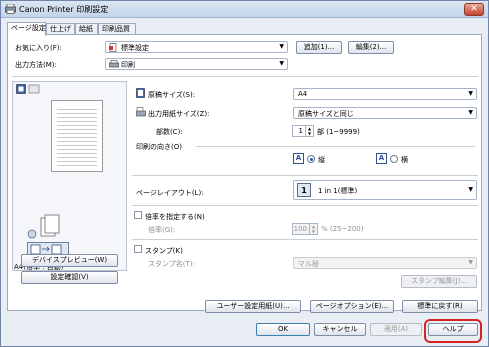 This screenshot has height=347, width=489. What do you see at coordinates (179, 114) in the screenshot?
I see `output-paper-size-label: 出力用紙サイズ(Z):` at bounding box center [179, 114].